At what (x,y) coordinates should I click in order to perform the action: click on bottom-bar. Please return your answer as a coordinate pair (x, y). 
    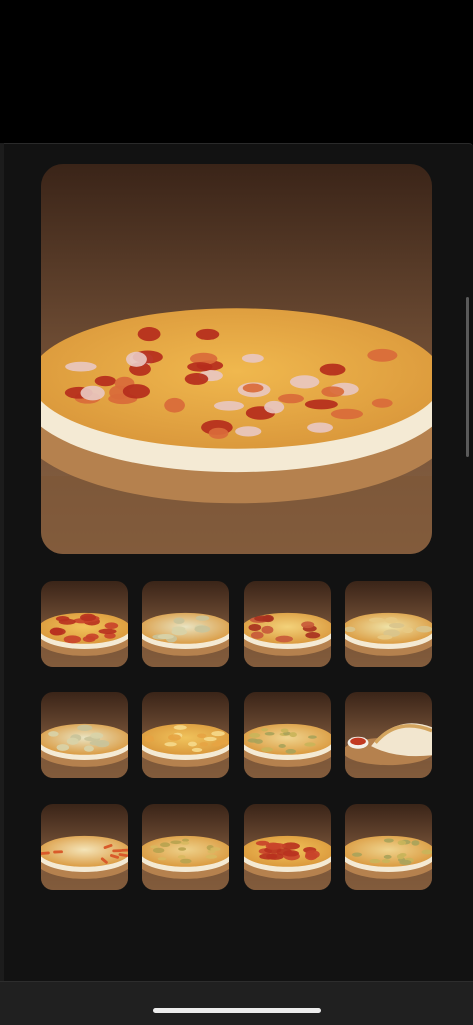
    Looking at the image, I should click on (236, 1003).